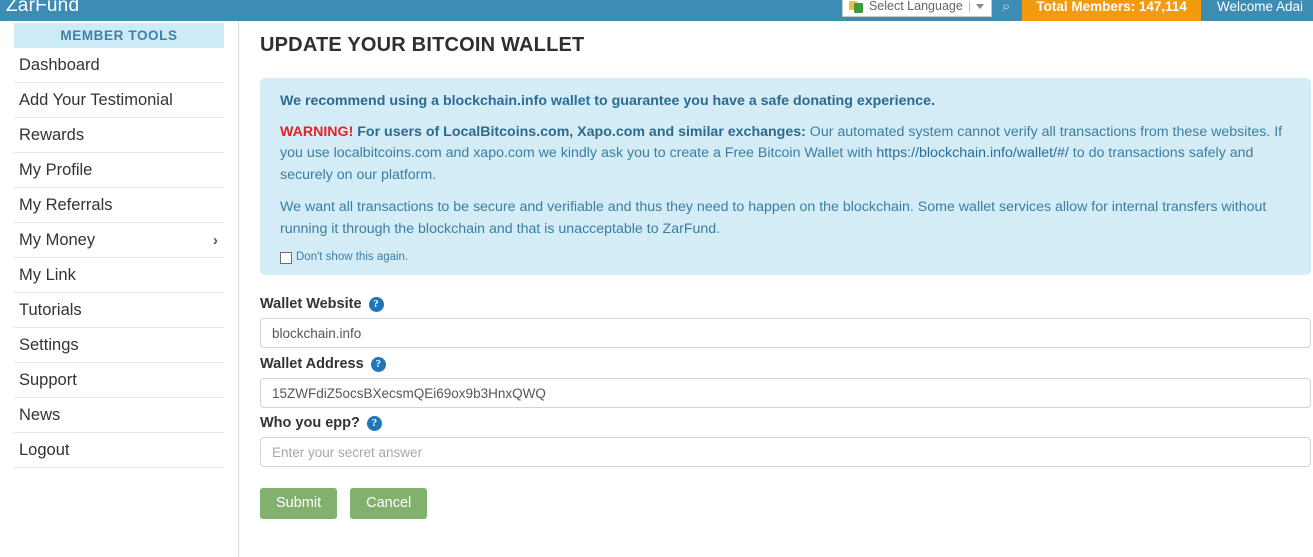 This screenshot has height=557, width=1313. I want to click on alert-lead-before: We recommend using a, so click(361, 101).